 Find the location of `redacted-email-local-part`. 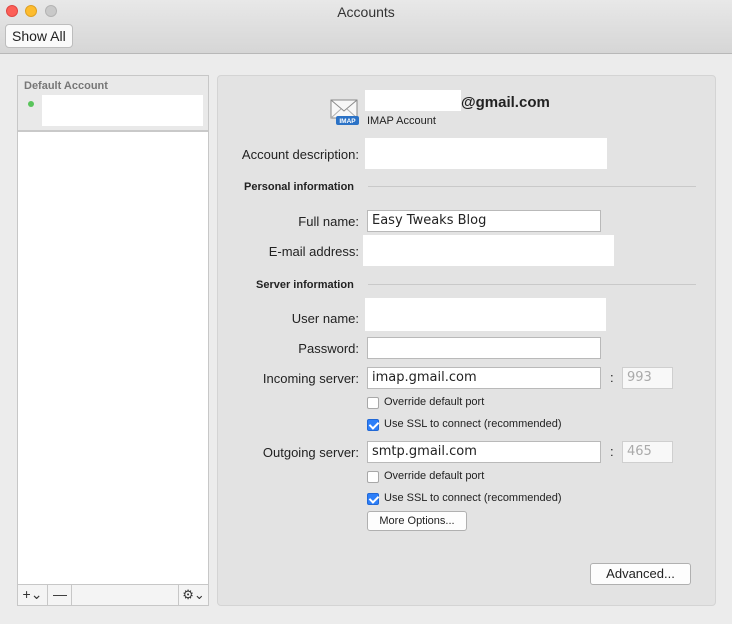

redacted-email-local-part is located at coordinates (413, 100).